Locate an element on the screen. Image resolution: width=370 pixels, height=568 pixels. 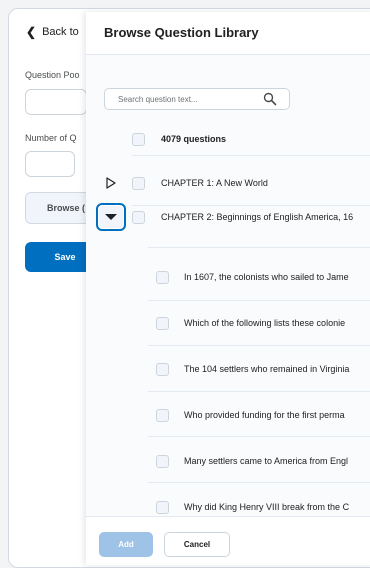
back-link: ❮ Back to is located at coordinates (52, 32).